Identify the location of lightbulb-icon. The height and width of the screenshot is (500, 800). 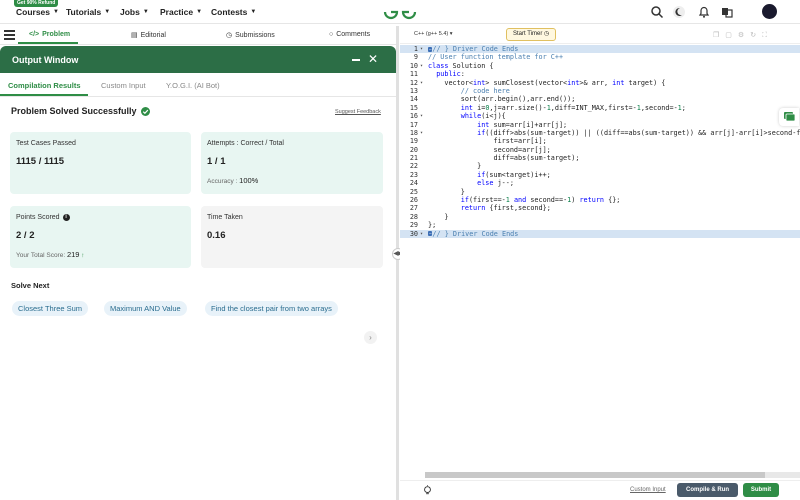
(427, 490).